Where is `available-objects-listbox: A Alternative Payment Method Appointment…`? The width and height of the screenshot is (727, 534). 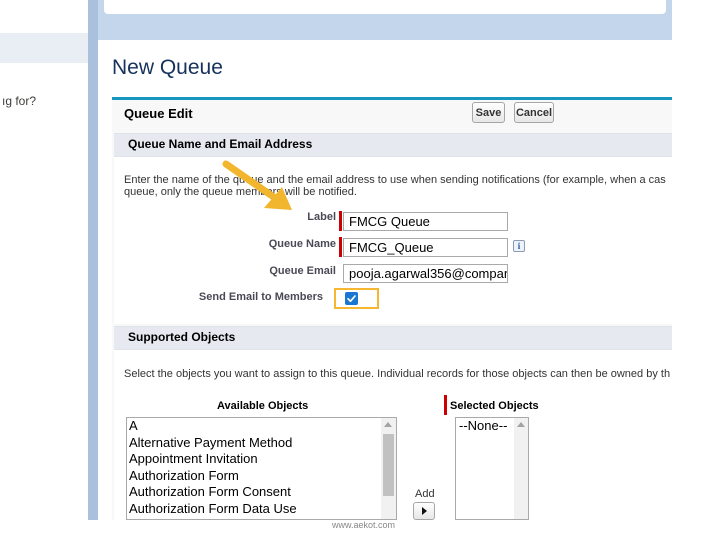
available-objects-listbox: A Alternative Payment Method Appointment… is located at coordinates (261, 468).